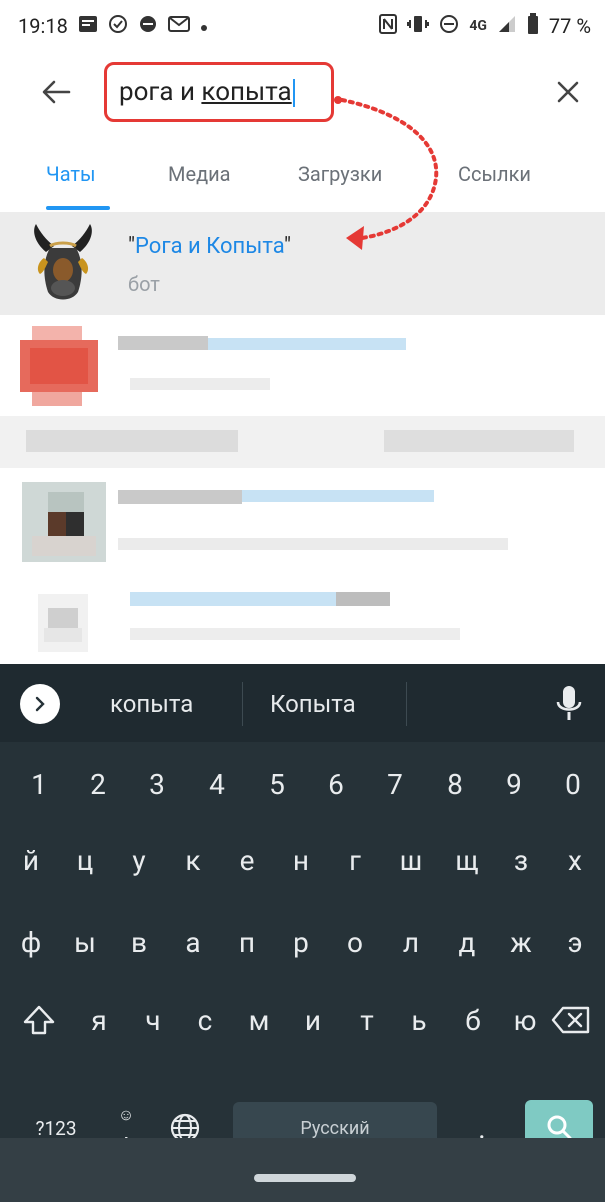  I want to click on key-letter: я, so click(99, 1020).